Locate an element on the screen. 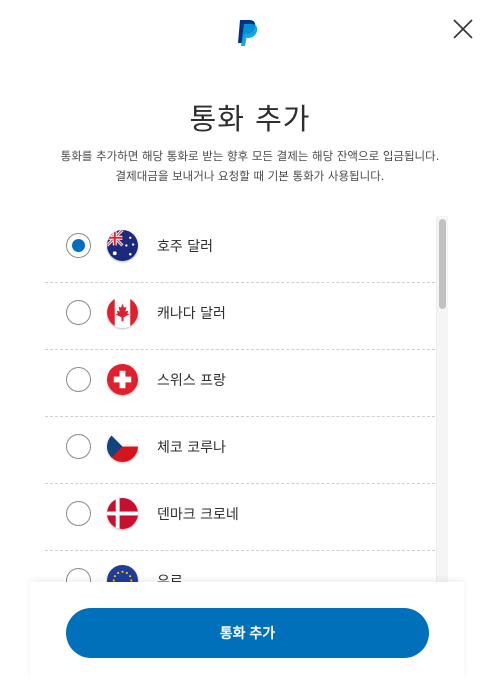  add-currency-button: 통화 추가 is located at coordinates (247, 633).